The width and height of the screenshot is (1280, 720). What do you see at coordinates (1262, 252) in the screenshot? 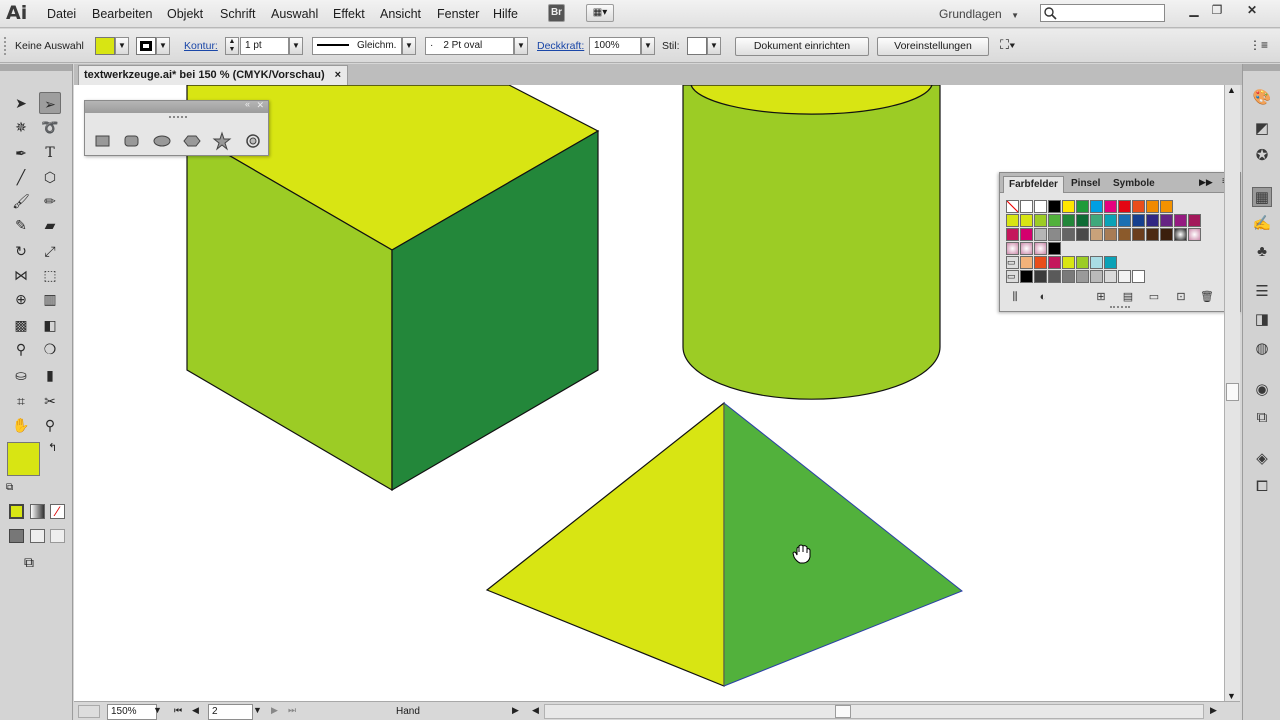
I see `symbols-dock-icon: ♣` at bounding box center [1262, 252].